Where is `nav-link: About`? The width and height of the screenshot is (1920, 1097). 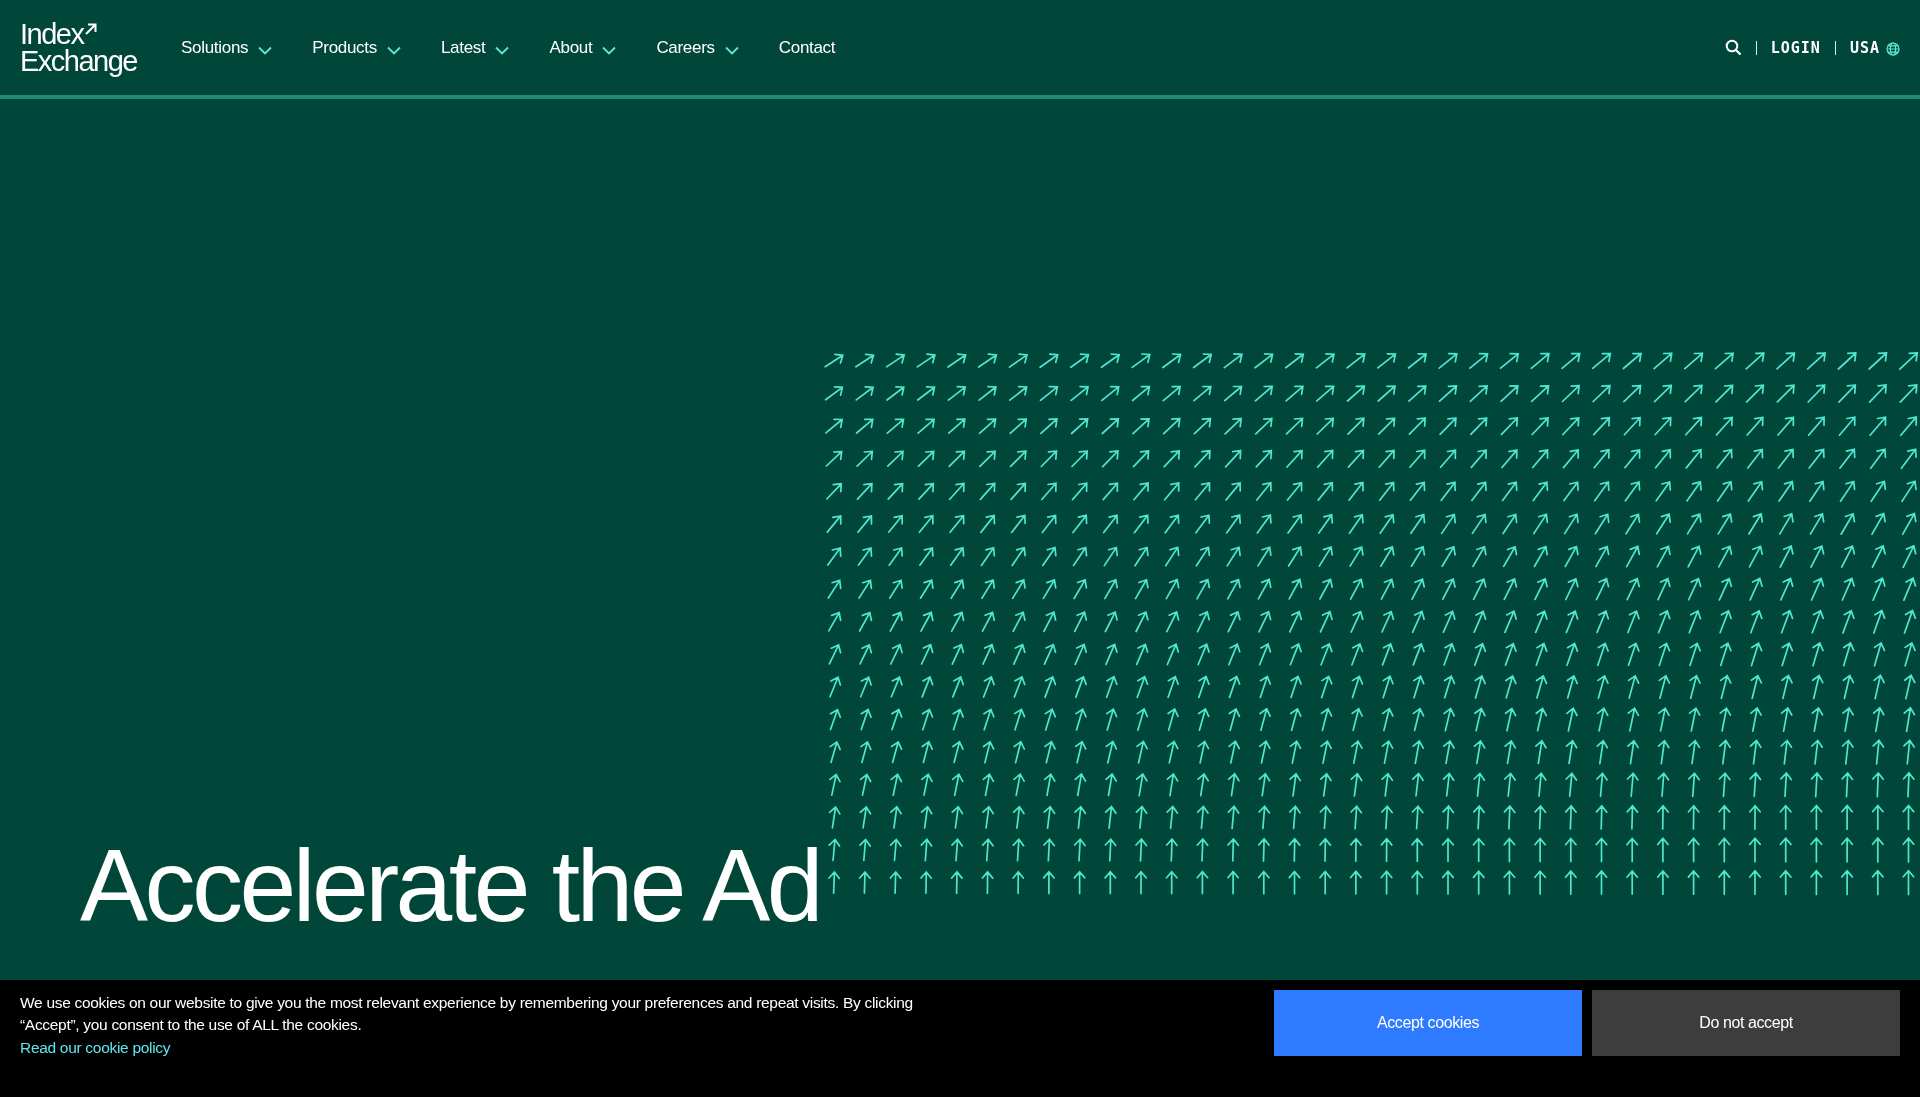 nav-link: About is located at coordinates (583, 47).